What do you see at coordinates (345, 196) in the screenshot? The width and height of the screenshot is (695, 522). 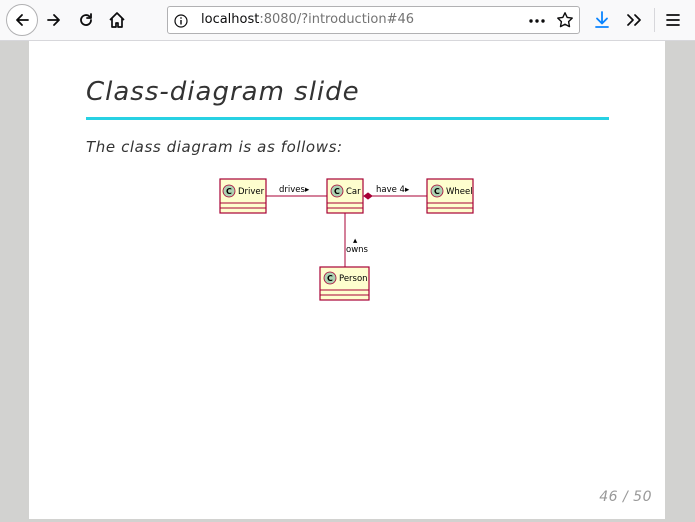 I see `class-car: C Car` at bounding box center [345, 196].